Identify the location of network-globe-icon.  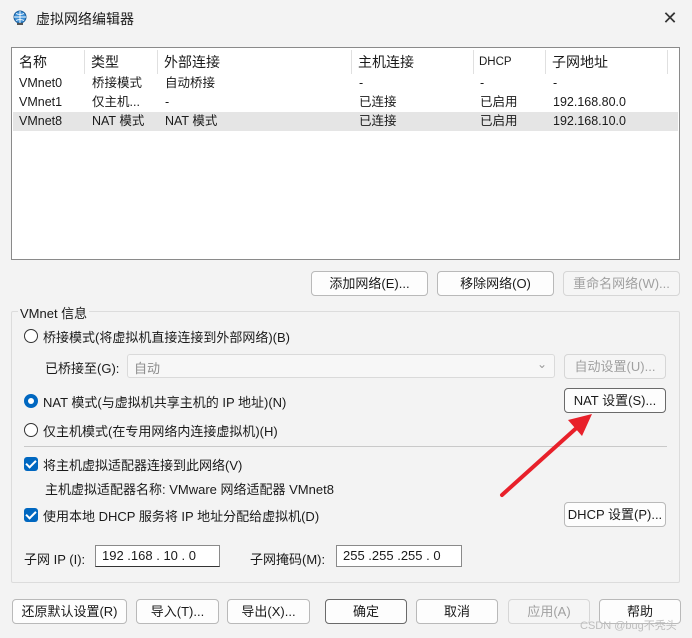
(20, 17).